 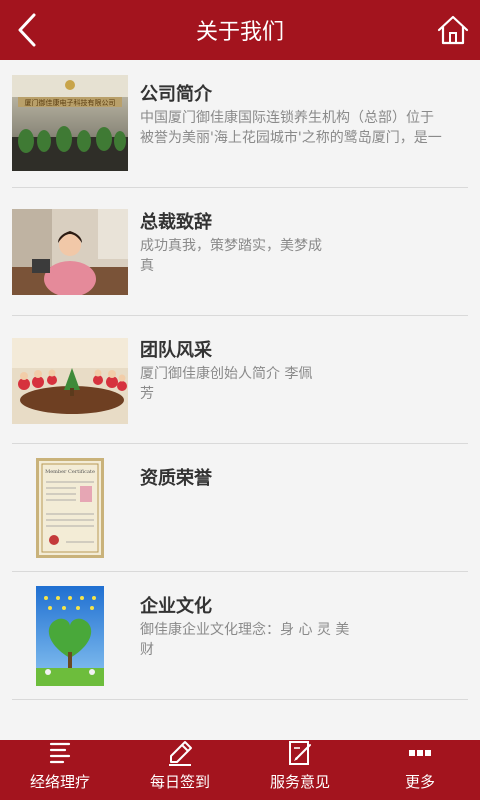 I want to click on tab-more: 更多, so click(x=420, y=770).